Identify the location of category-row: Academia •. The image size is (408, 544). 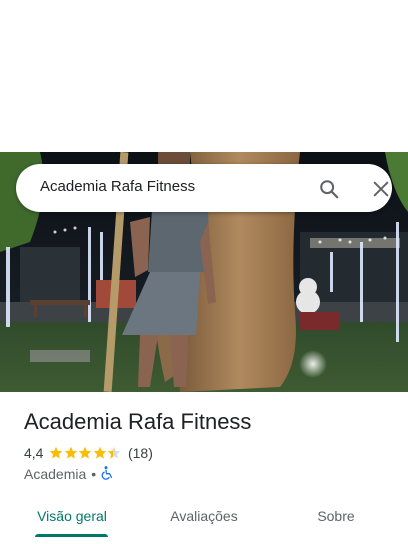
(69, 474).